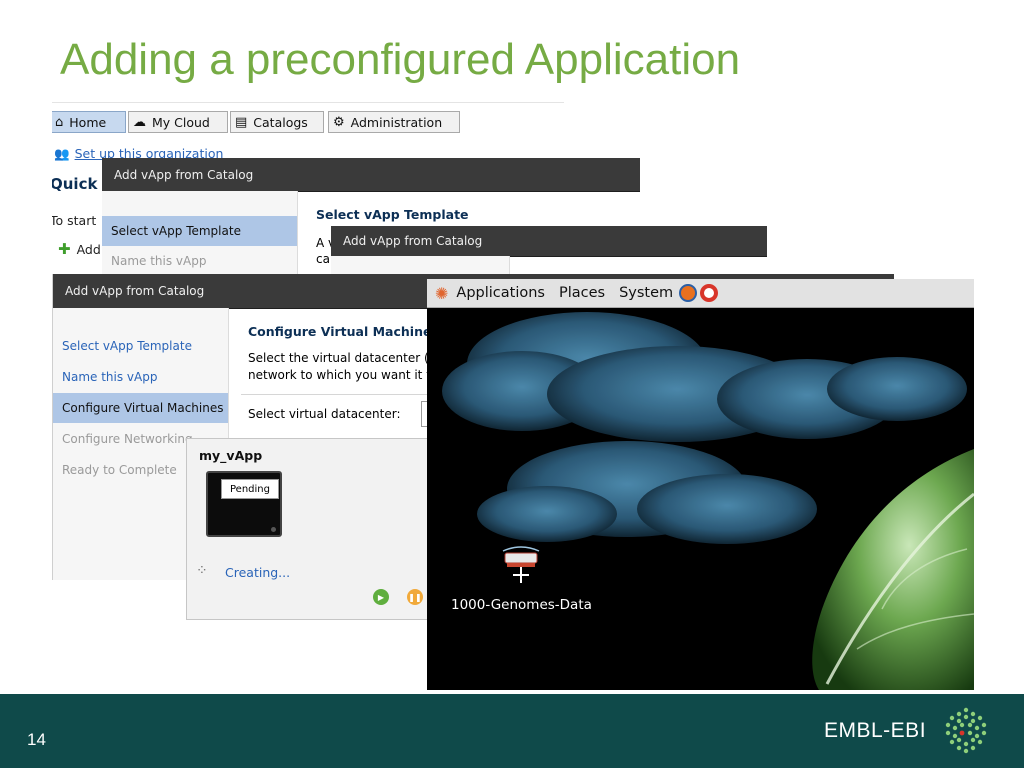  What do you see at coordinates (74, 220) in the screenshot?
I see `to-start-text: To start` at bounding box center [74, 220].